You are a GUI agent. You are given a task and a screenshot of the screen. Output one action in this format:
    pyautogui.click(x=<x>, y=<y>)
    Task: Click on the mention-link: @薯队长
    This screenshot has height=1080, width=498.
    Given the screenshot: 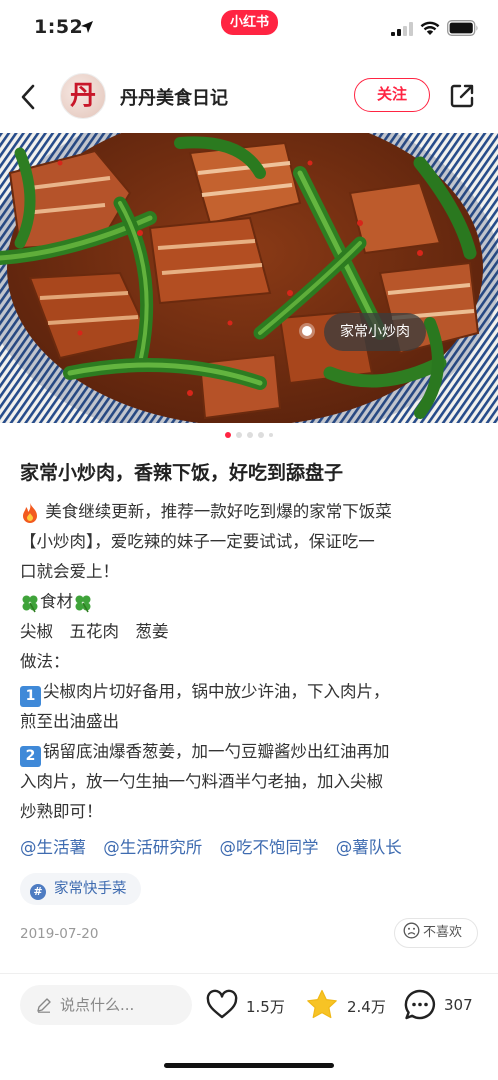 What is the action you would take?
    pyautogui.click(x=369, y=847)
    